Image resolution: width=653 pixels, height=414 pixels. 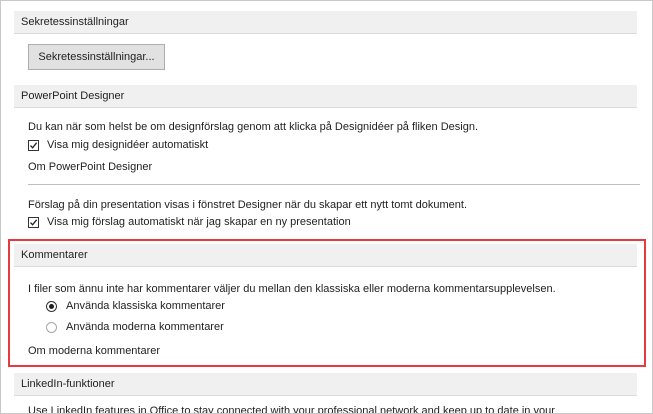 What do you see at coordinates (325, 384) in the screenshot?
I see `linkedin-section-header: LinkedIn-funktioner` at bounding box center [325, 384].